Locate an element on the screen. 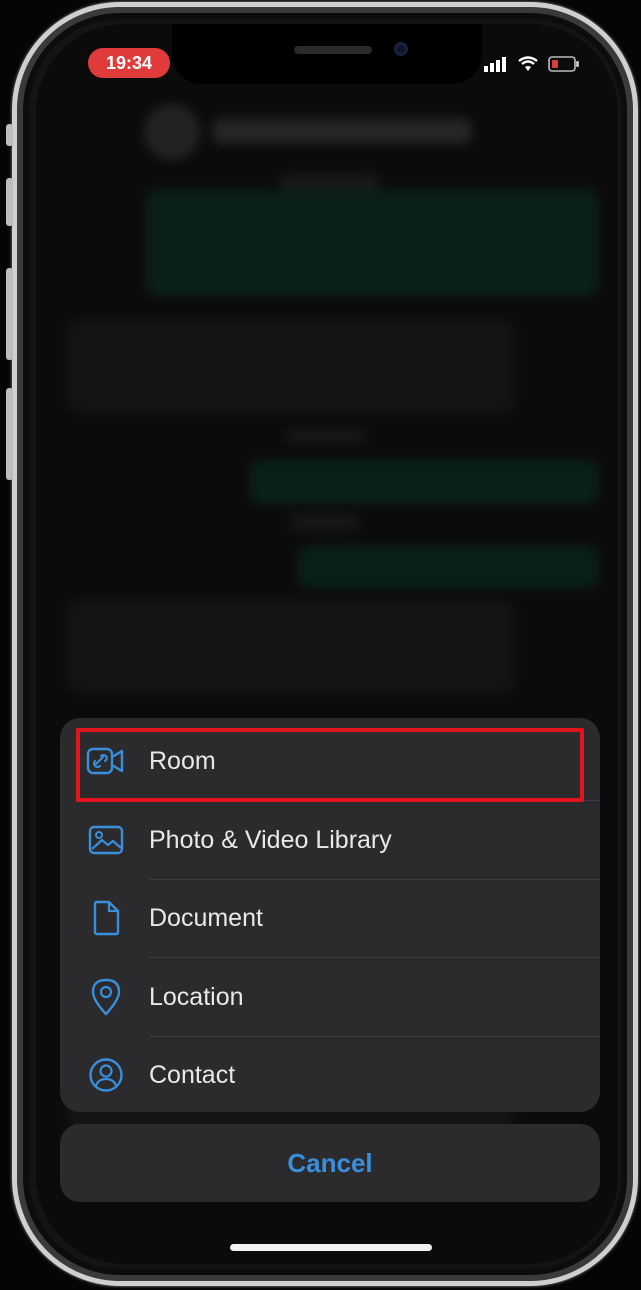 This screenshot has width=641, height=1290. sheet-item-label: Contact is located at coordinates (192, 1074).